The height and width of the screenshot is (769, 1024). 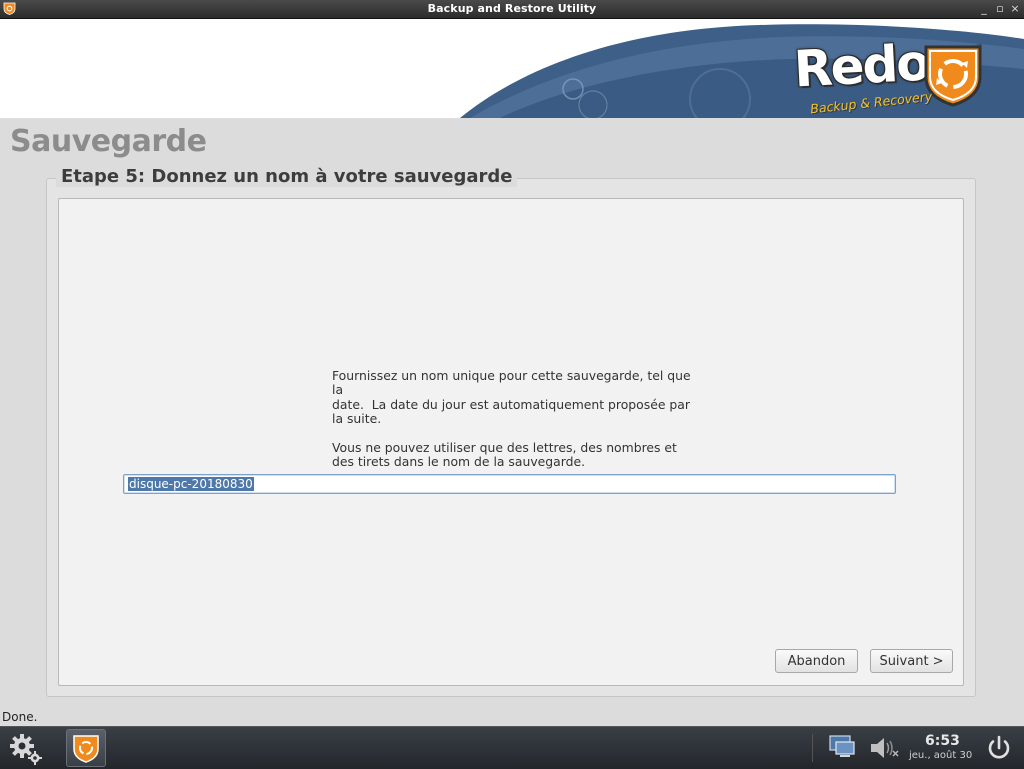 What do you see at coordinates (942, 741) in the screenshot?
I see `clock-time: 6:53` at bounding box center [942, 741].